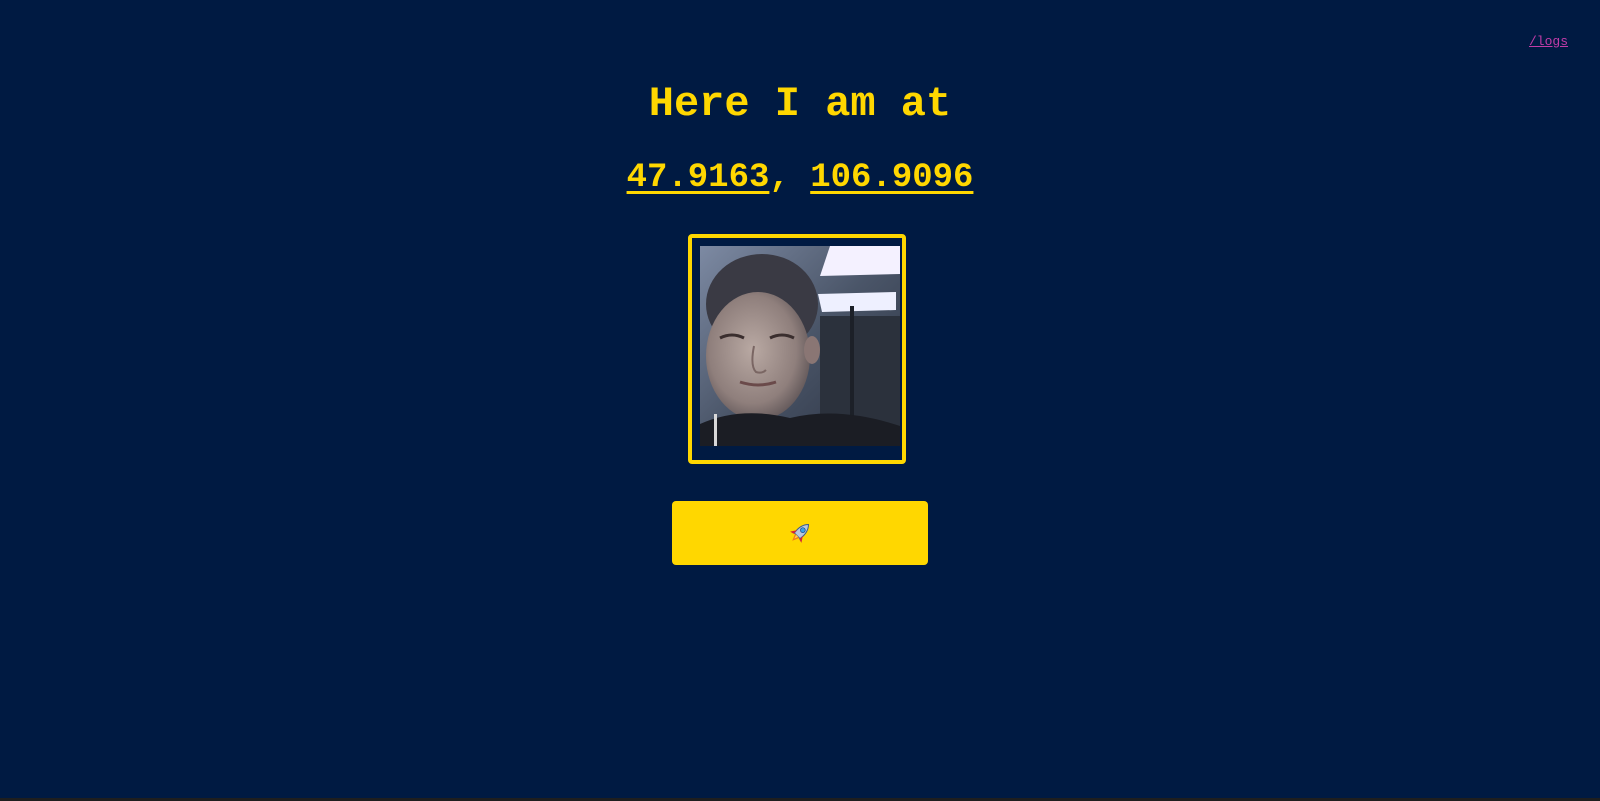 The image size is (1600, 801). I want to click on page-title: Here I am at, so click(800, 104).